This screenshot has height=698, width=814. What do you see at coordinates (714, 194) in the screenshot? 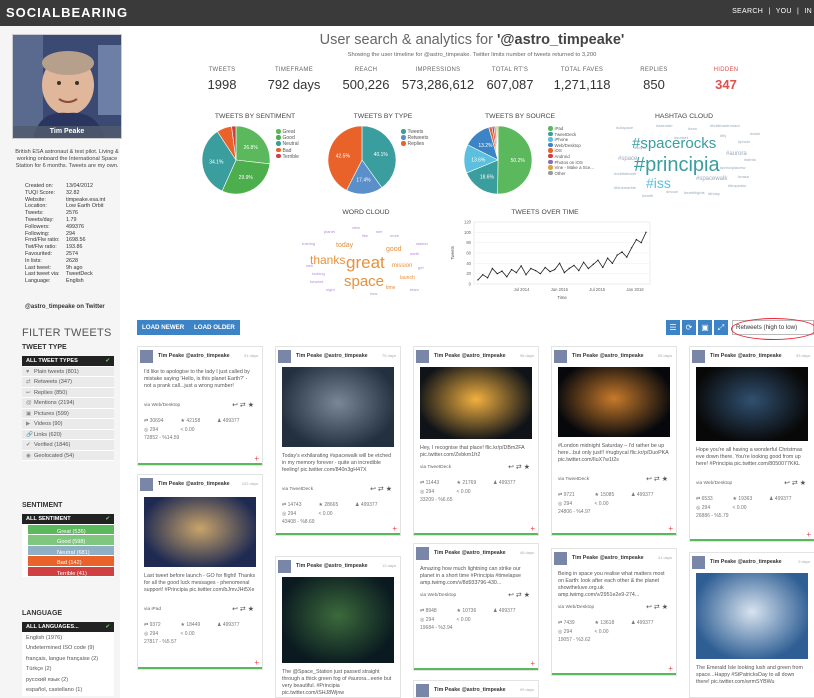
I see `hashtag-word: #friday` at bounding box center [714, 194].